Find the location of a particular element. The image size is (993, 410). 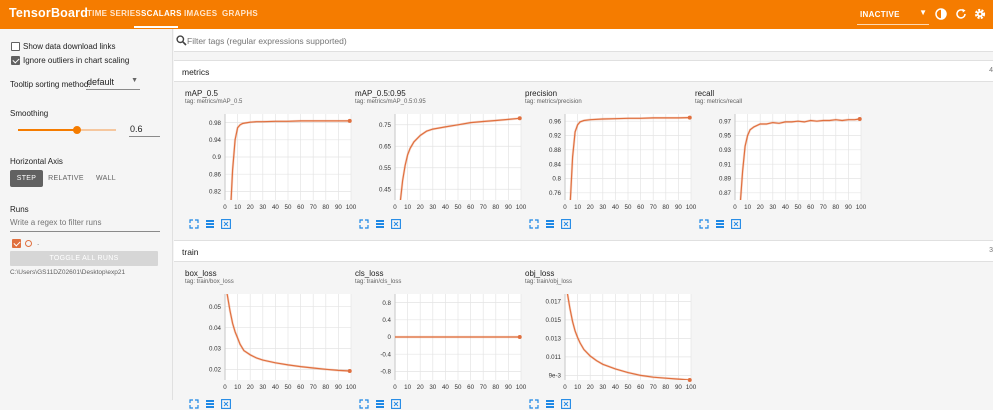

axis-step-button: STEP is located at coordinates (26, 178).